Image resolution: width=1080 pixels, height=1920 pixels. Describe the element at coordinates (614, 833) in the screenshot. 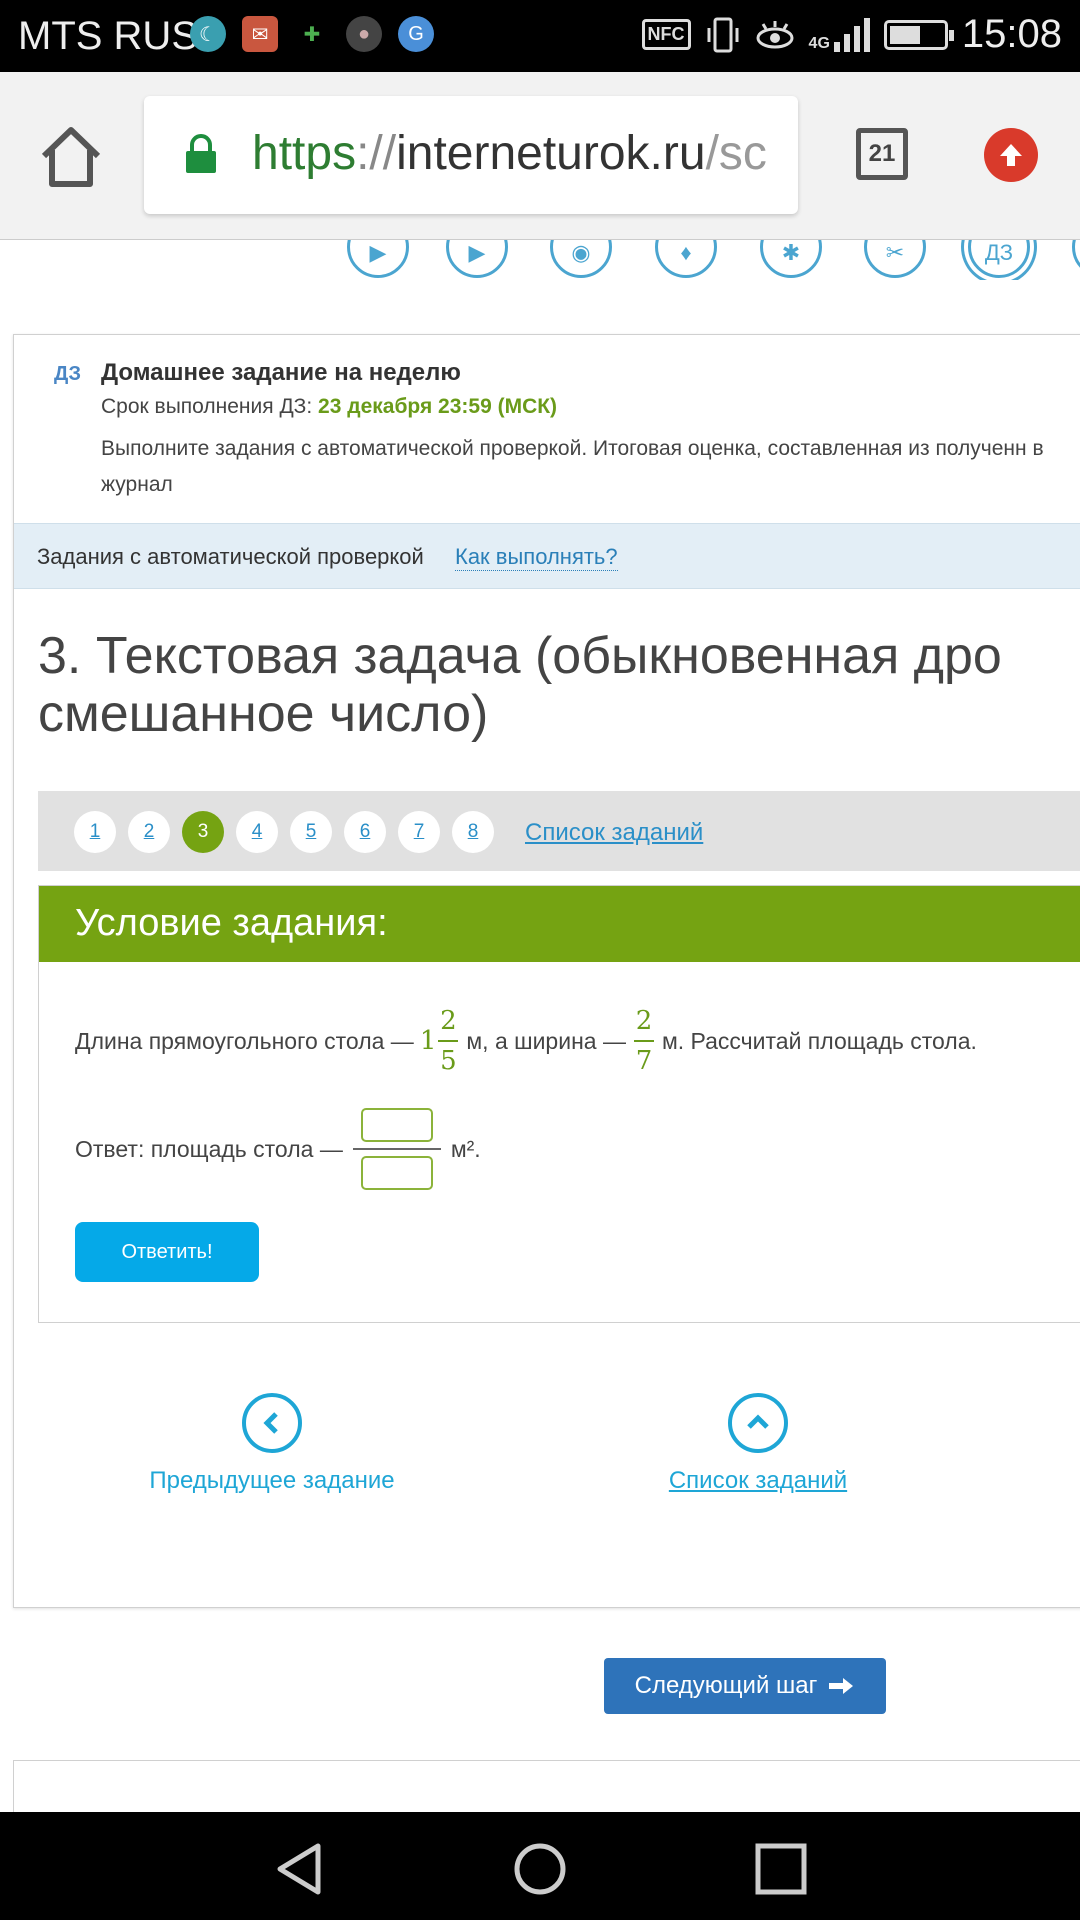

I see `task-list-link: Список заданий` at that location.